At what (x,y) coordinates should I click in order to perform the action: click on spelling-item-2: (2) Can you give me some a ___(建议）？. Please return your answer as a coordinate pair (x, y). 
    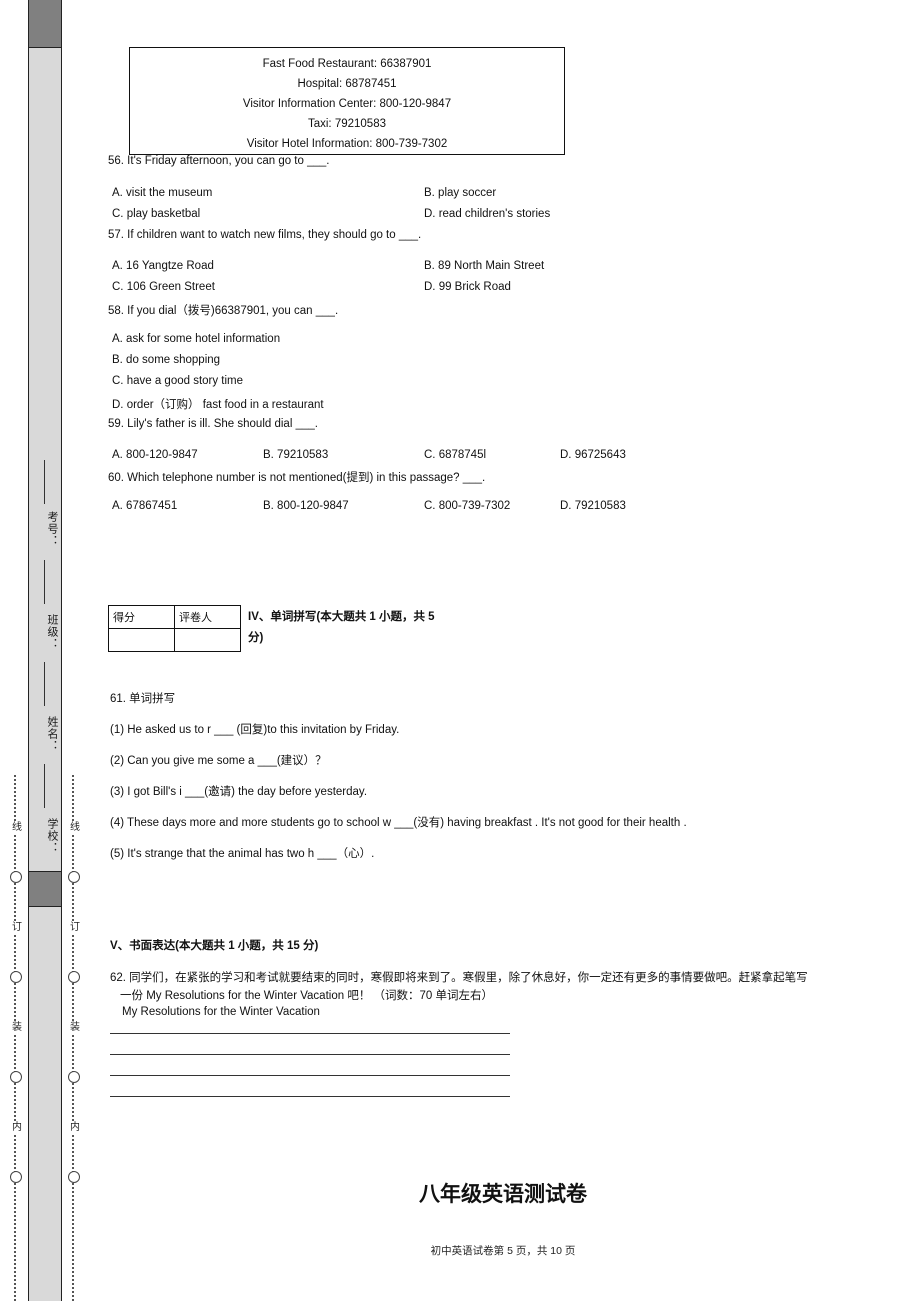
    Looking at the image, I should click on (218, 760).